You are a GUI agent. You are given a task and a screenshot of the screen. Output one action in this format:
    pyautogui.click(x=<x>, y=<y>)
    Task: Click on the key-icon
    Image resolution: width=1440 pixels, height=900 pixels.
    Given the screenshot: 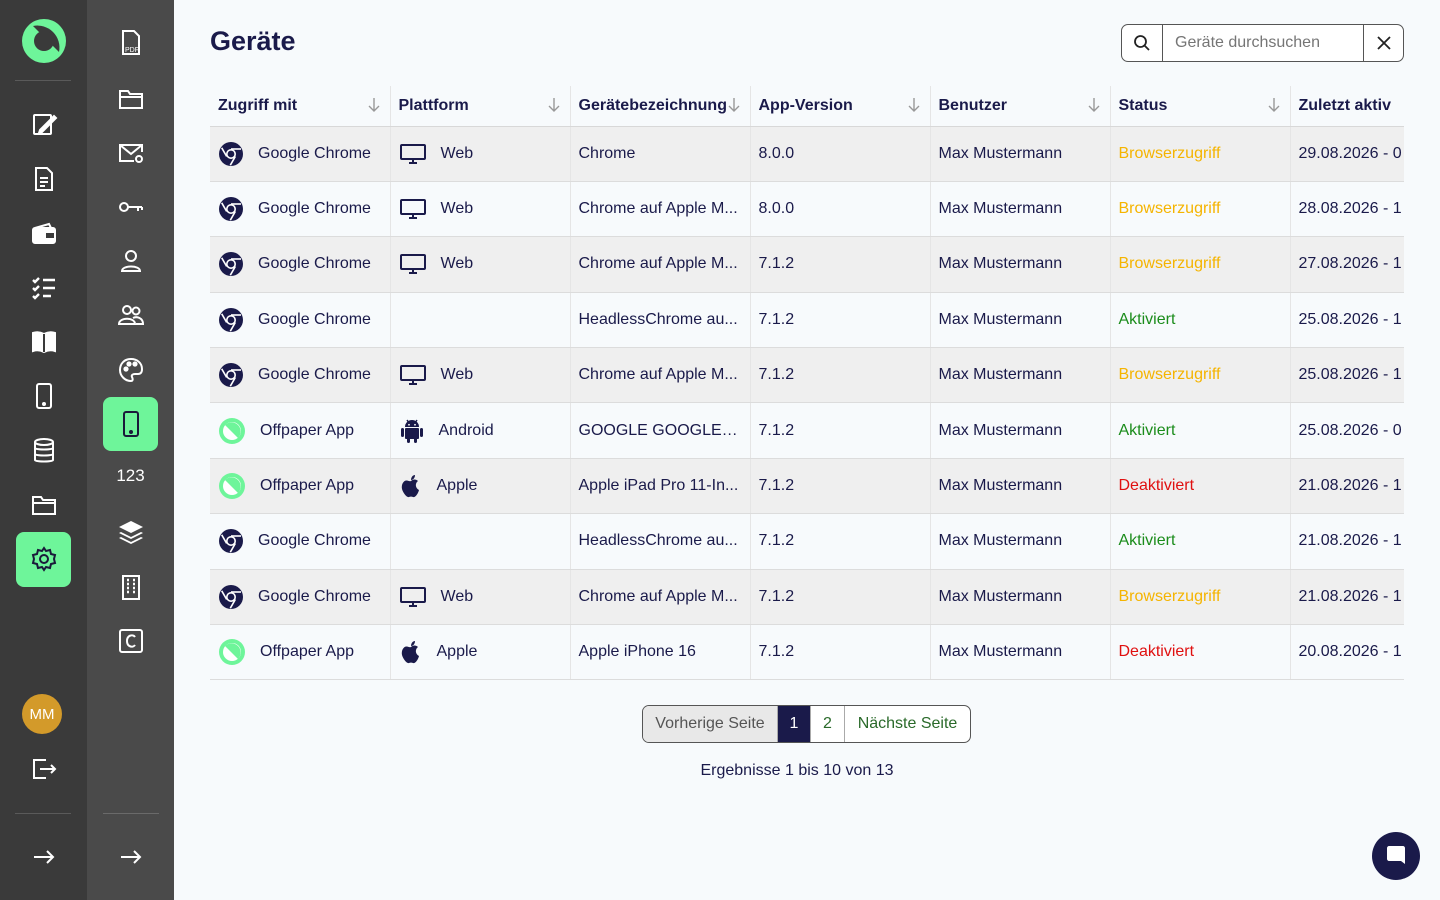 What is the action you would take?
    pyautogui.click(x=131, y=207)
    